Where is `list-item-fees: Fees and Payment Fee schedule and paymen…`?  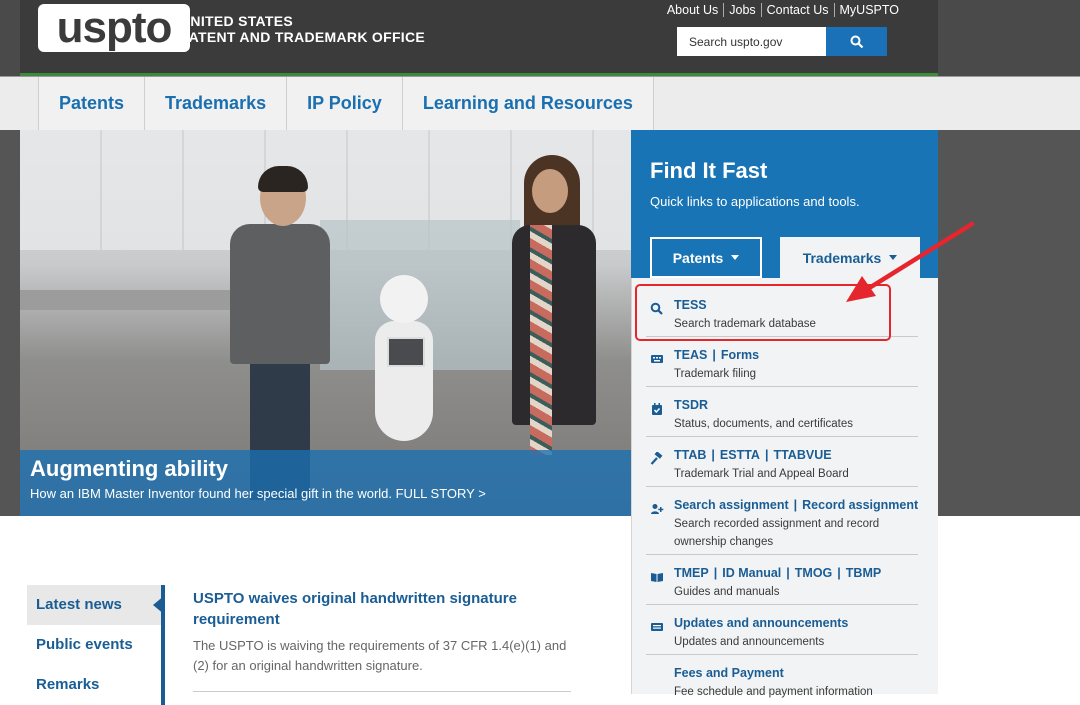 list-item-fees: Fees and Payment Fee schedule and paymen… is located at coordinates (782, 685).